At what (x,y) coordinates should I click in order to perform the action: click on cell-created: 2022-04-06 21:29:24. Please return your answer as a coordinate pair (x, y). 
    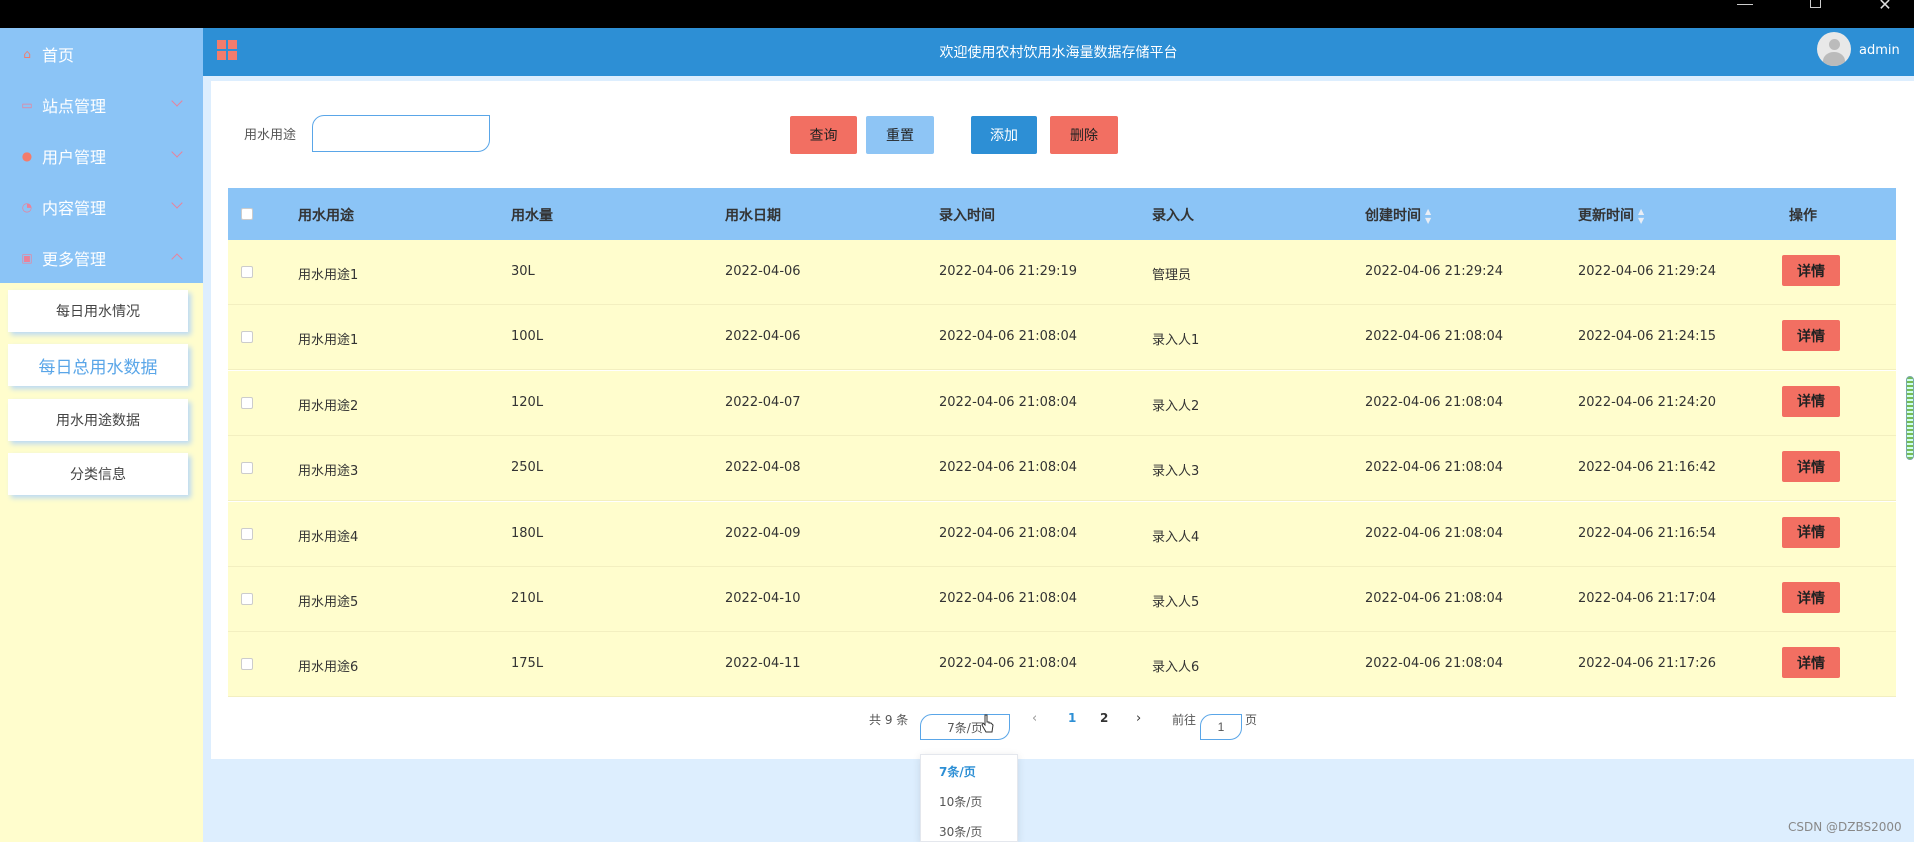
    Looking at the image, I should click on (1434, 271).